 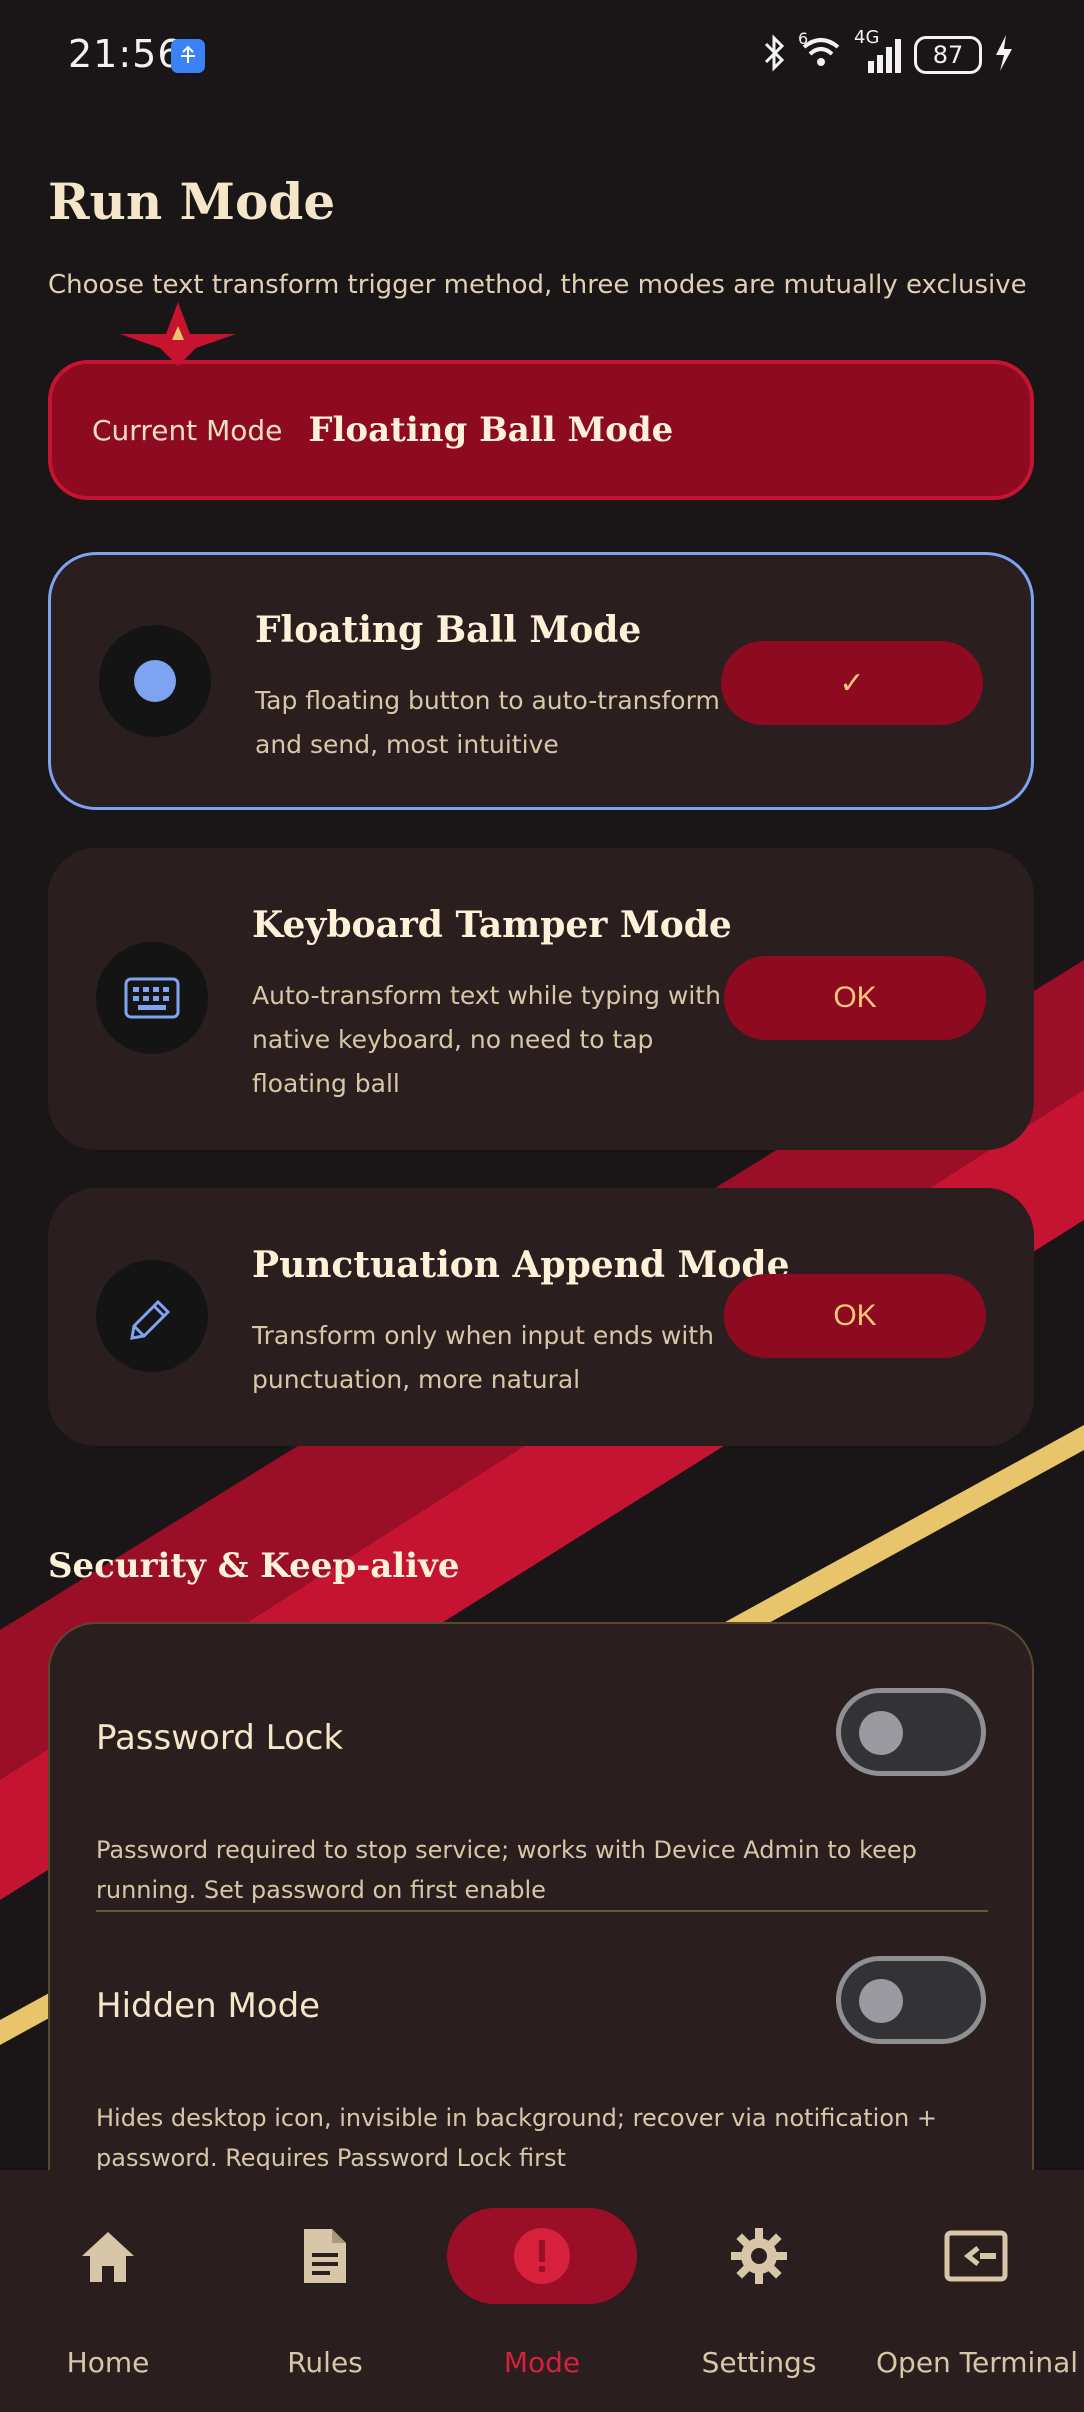 What do you see at coordinates (820, 52) in the screenshot?
I see `wifi-icon: 6` at bounding box center [820, 52].